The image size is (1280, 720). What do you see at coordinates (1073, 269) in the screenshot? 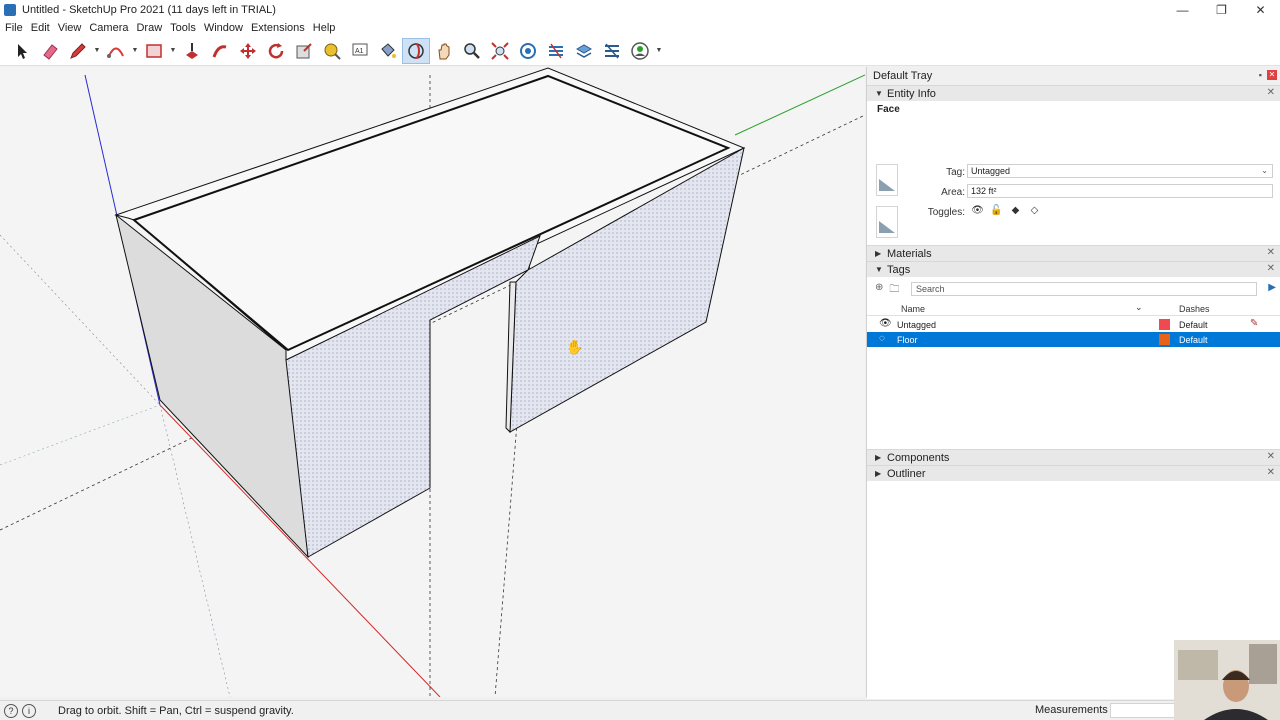
I see `tags-header: ▼ Tags ✕` at bounding box center [1073, 269].